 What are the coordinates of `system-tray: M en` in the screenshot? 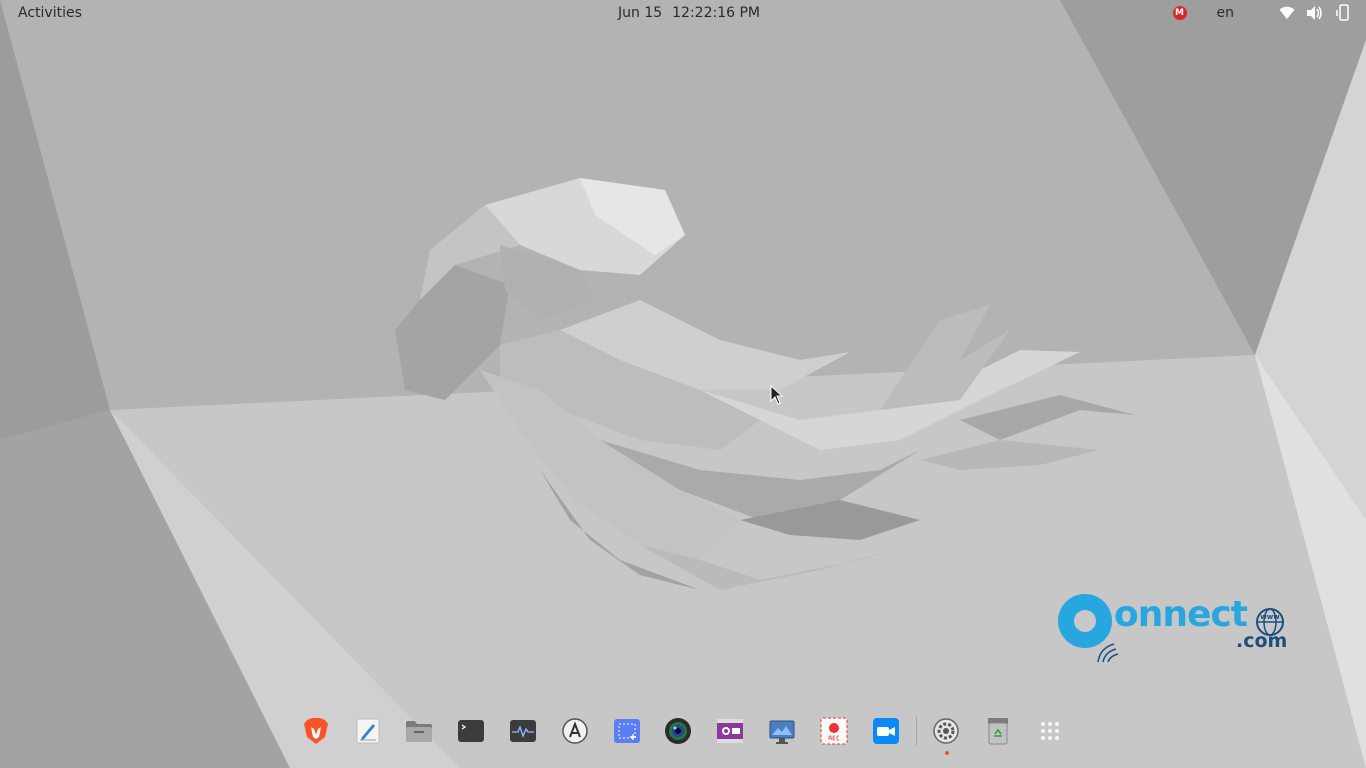 It's located at (1262, 13).